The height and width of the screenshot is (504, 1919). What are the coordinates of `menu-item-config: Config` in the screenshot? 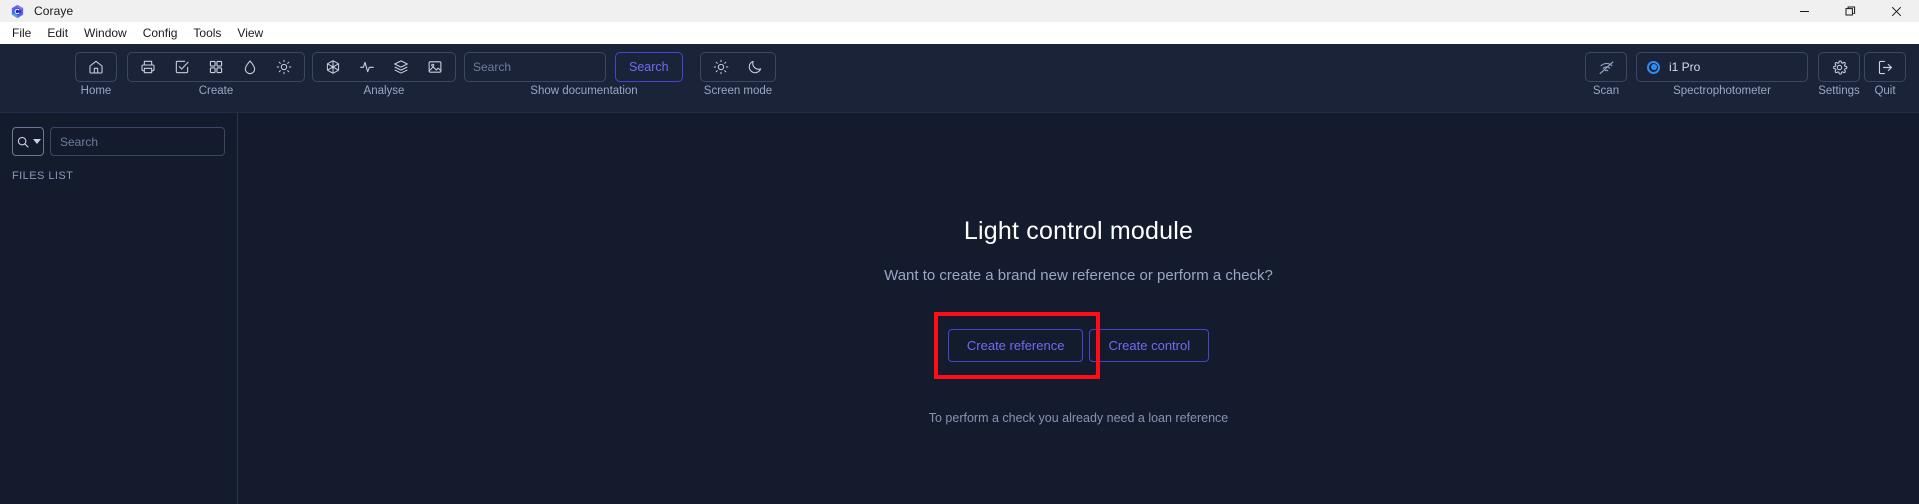 It's located at (160, 33).